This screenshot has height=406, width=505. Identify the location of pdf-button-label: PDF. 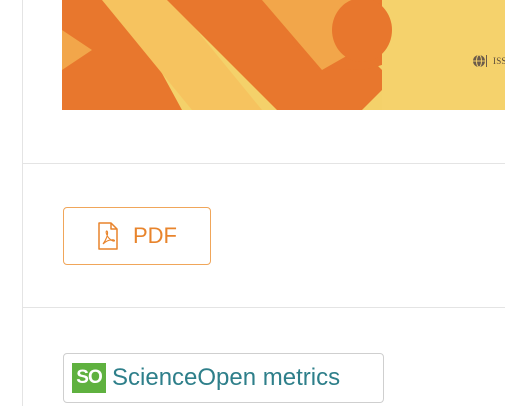
(155, 235).